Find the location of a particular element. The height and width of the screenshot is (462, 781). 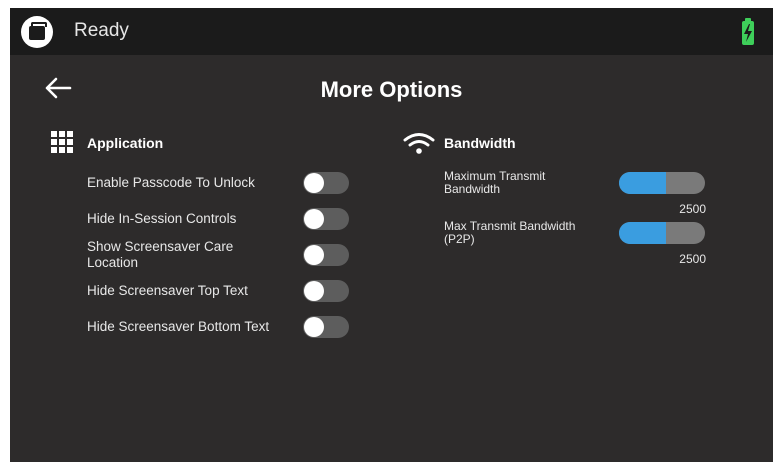

bandwidth-section-title: Bandwidth is located at coordinates (480, 143).